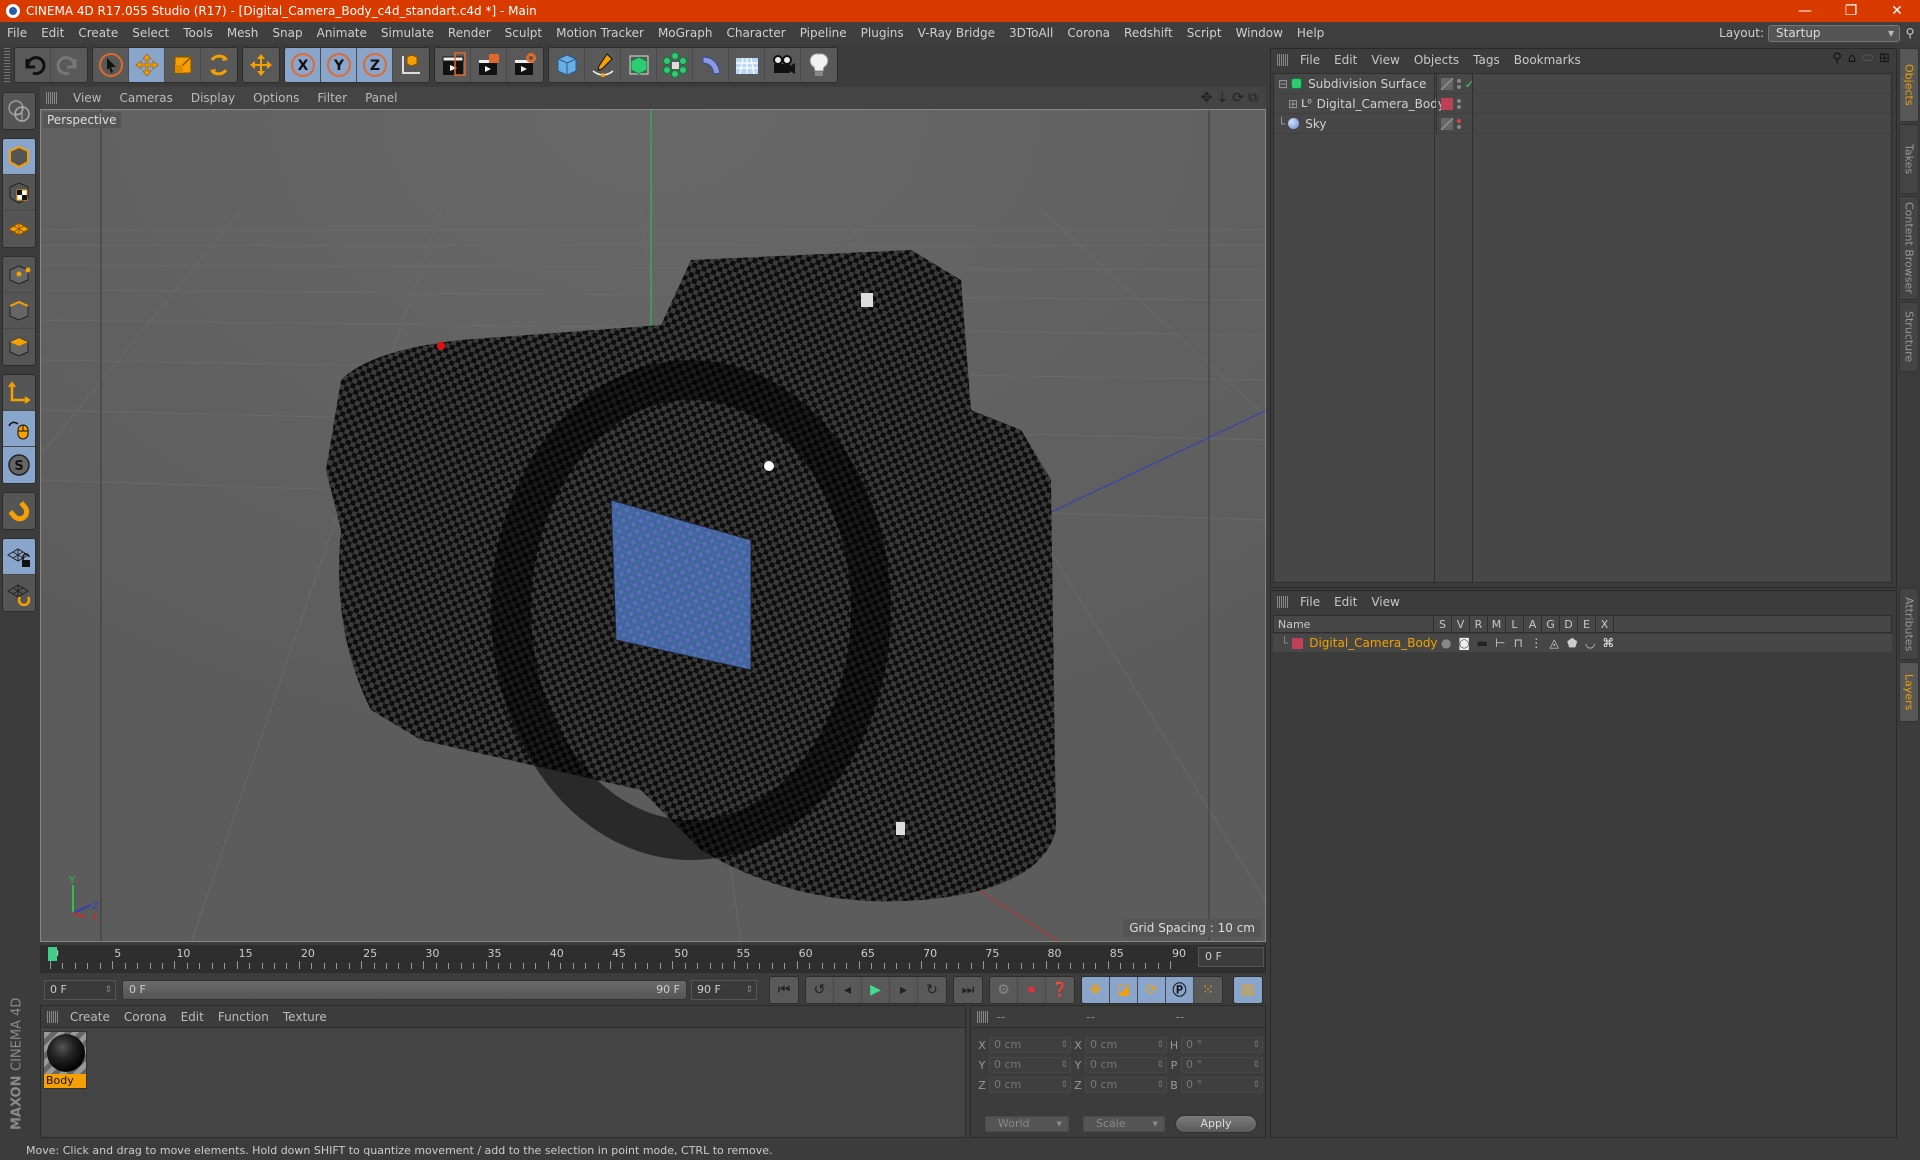 The image size is (1920, 1160). I want to click on collapse-icon: ⊟, so click(1283, 84).